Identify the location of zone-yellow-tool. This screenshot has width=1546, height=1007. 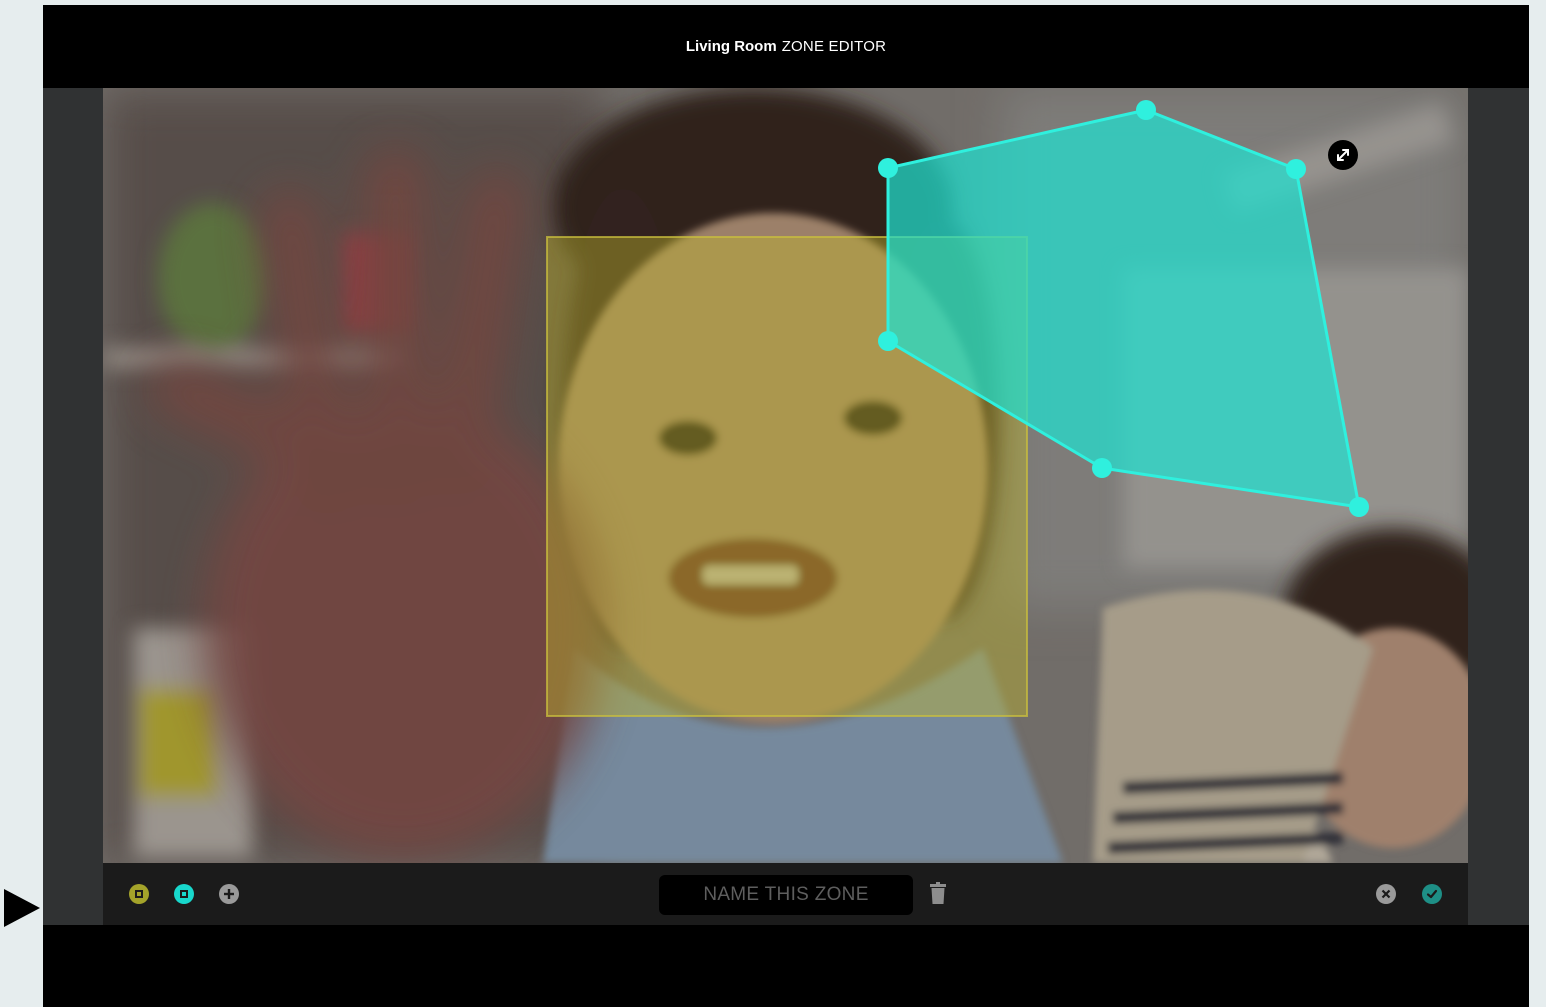
(139, 894).